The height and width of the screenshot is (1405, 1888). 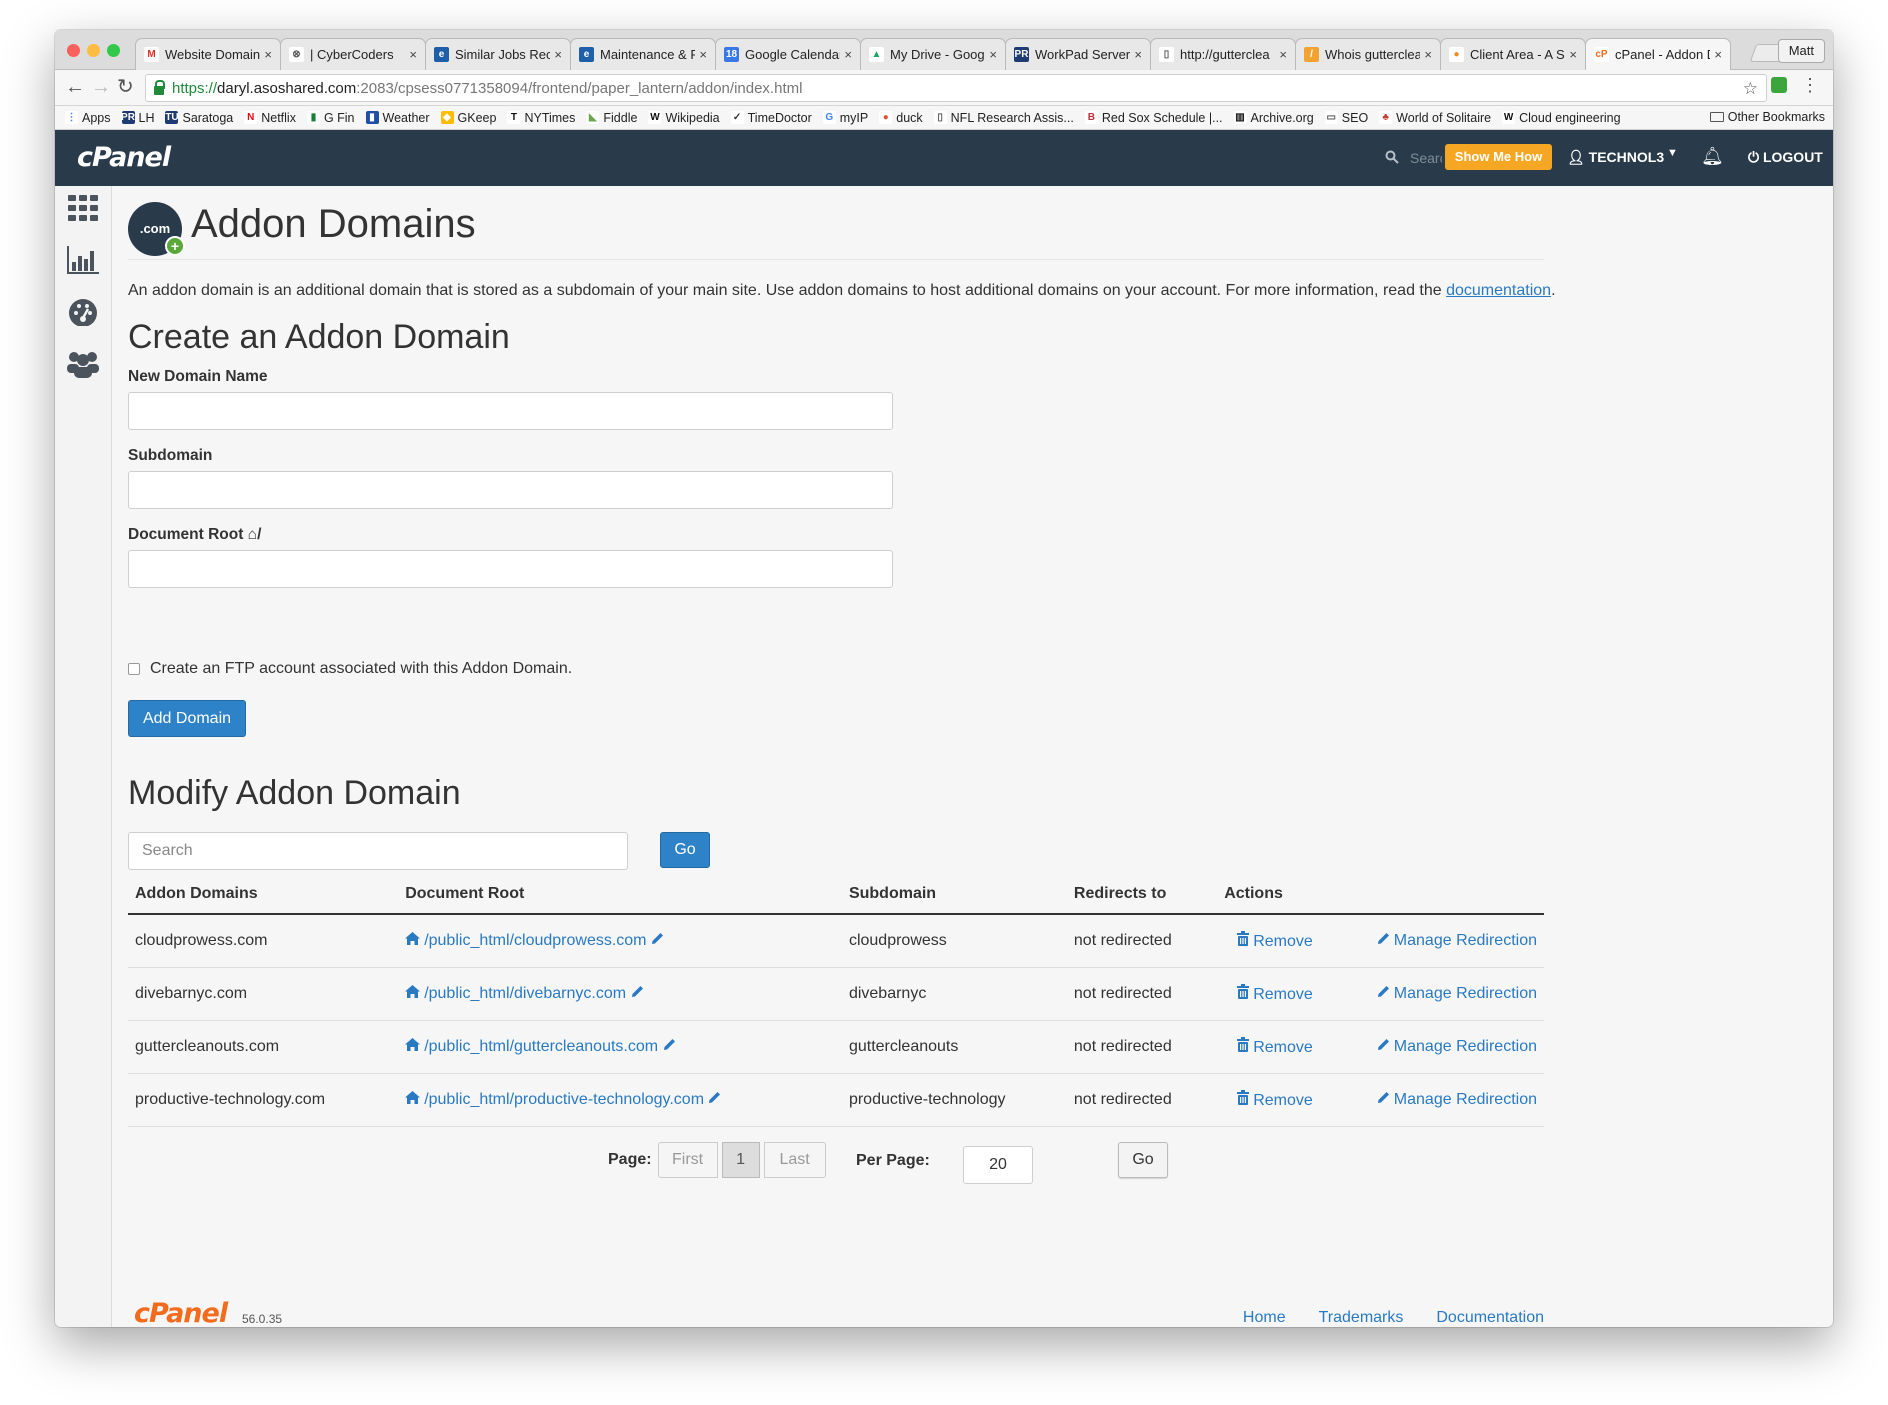 What do you see at coordinates (1712, 156) in the screenshot?
I see `bell-icon: 🔔︎` at bounding box center [1712, 156].